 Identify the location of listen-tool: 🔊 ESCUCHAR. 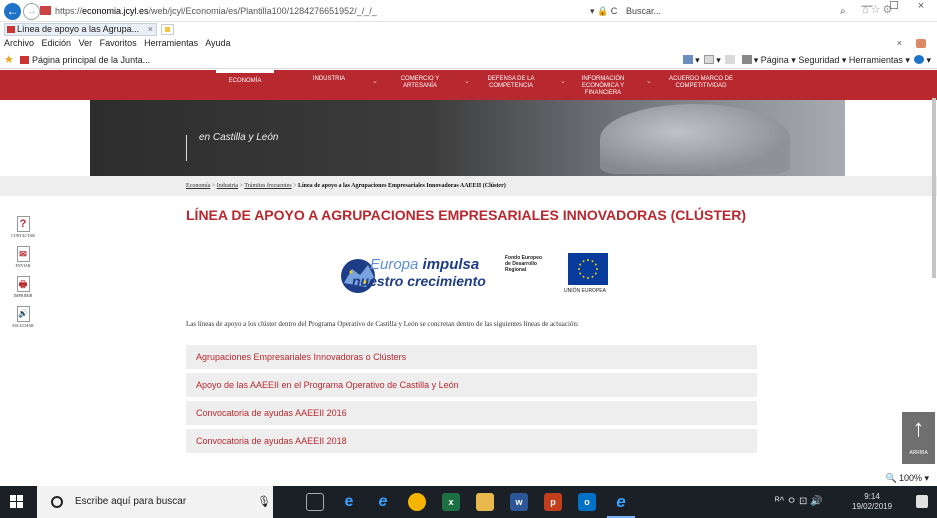
(23, 321).